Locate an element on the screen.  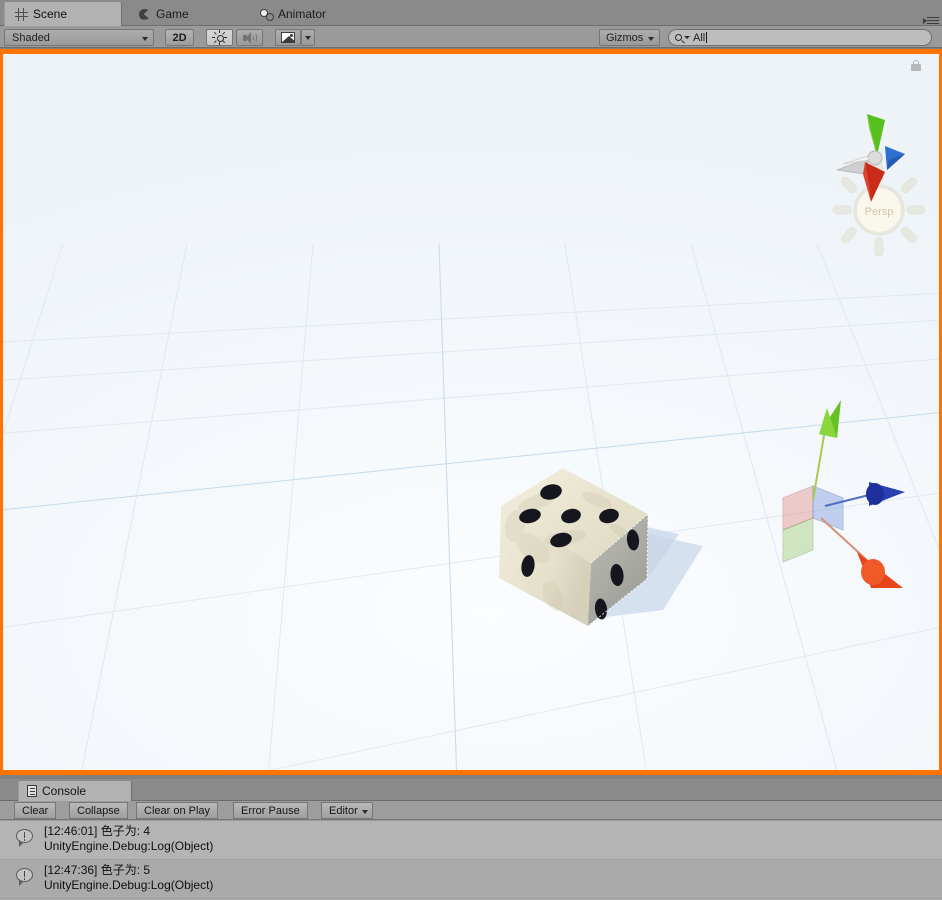
error-pause-label: Error Pause is located at coordinates (270, 810).